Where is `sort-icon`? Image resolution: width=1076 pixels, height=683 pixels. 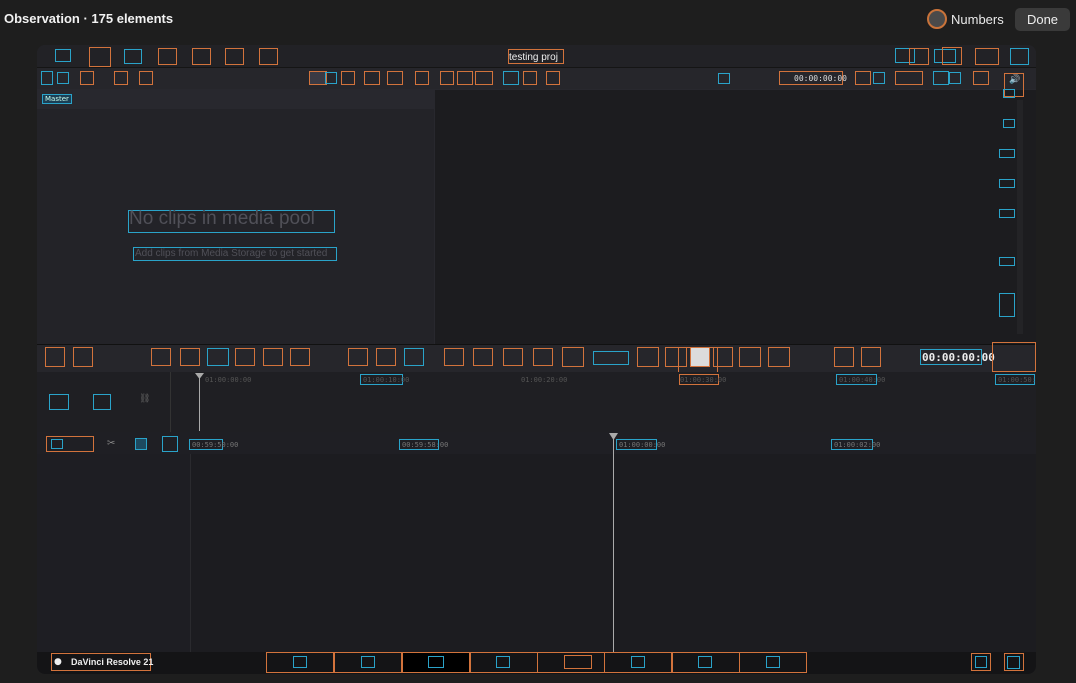
sort-icon is located at coordinates (348, 78).